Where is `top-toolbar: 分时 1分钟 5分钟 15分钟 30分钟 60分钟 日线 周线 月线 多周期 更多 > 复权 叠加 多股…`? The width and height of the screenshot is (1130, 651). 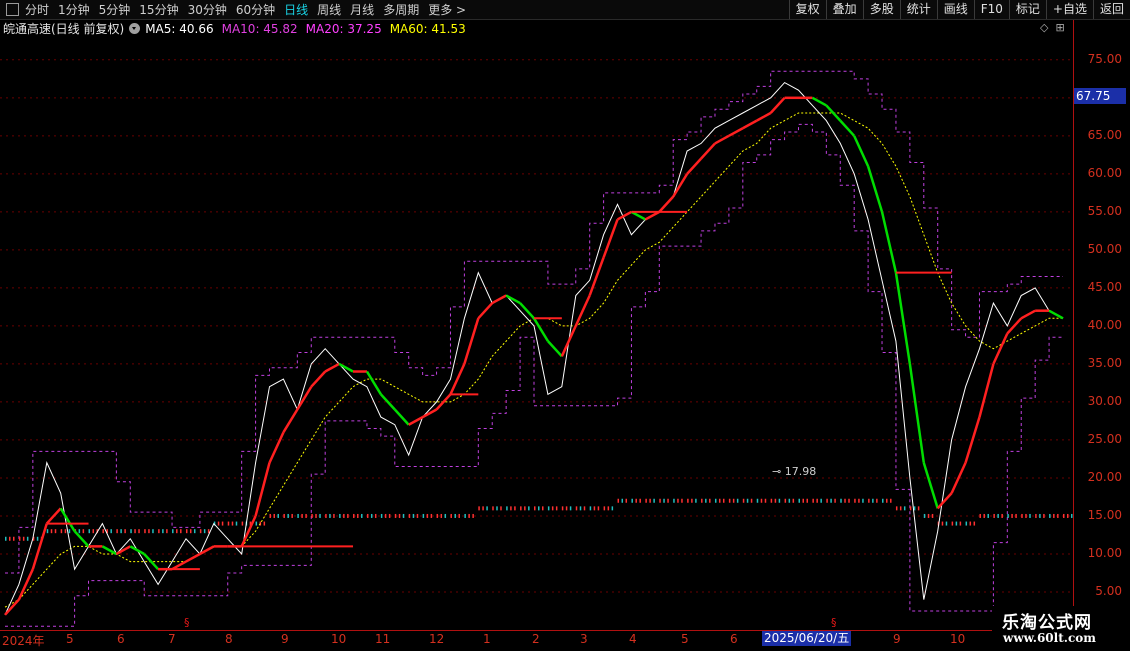 top-toolbar: 分时 1分钟 5分钟 15分钟 30分钟 60分钟 日线 周线 月线 多周期 更多 > 复权 叠加 多股… is located at coordinates (565, 10).